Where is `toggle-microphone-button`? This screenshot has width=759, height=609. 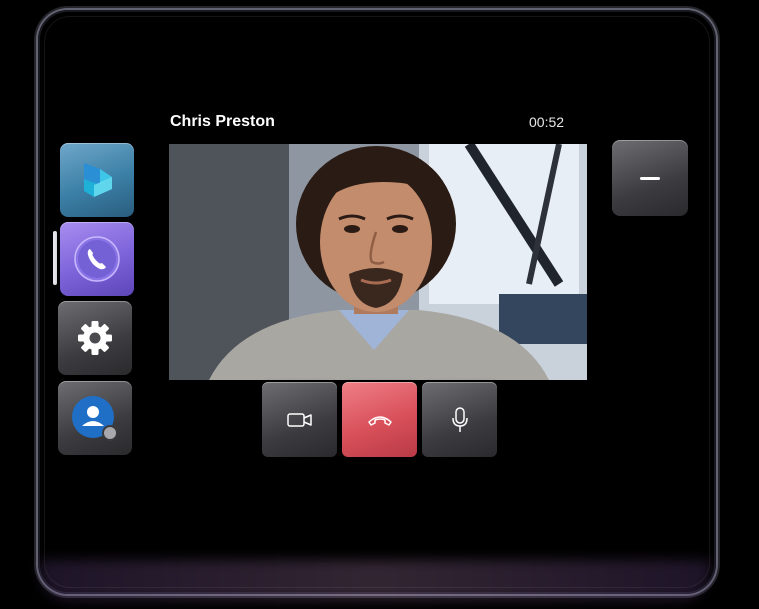 toggle-microphone-button is located at coordinates (459, 419).